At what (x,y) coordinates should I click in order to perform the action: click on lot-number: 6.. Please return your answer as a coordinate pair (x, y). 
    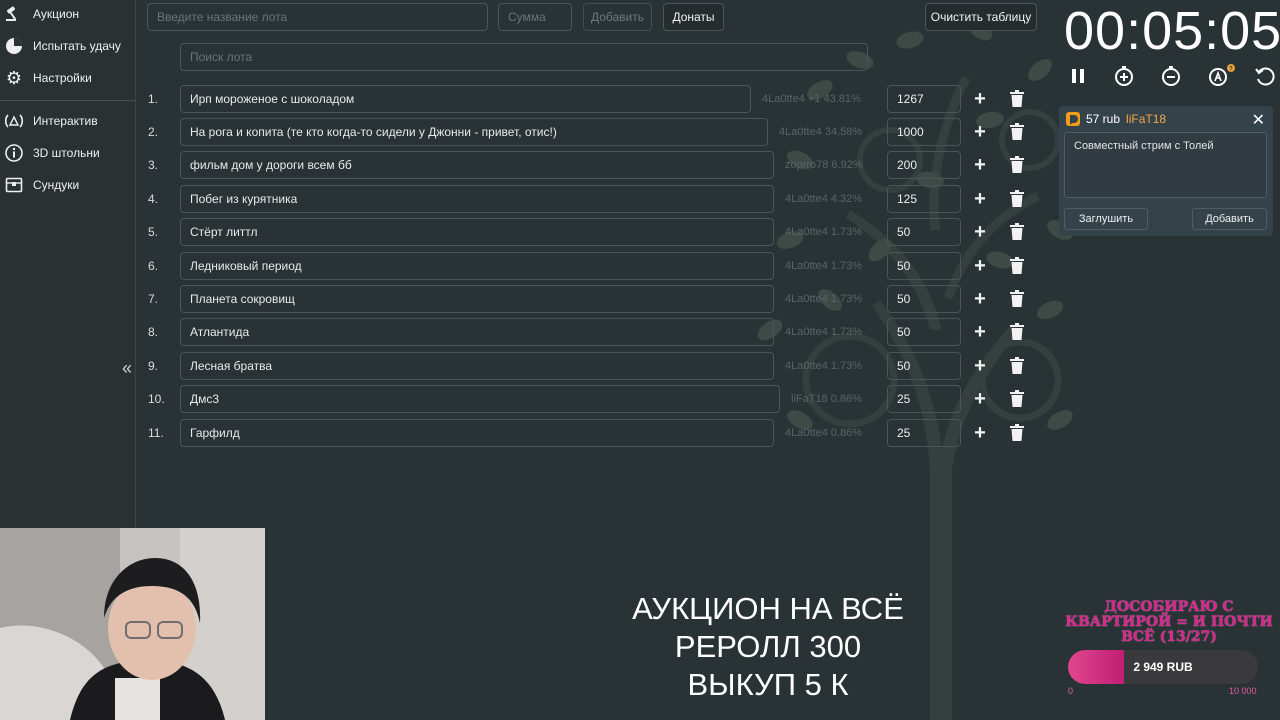
    Looking at the image, I should click on (153, 266).